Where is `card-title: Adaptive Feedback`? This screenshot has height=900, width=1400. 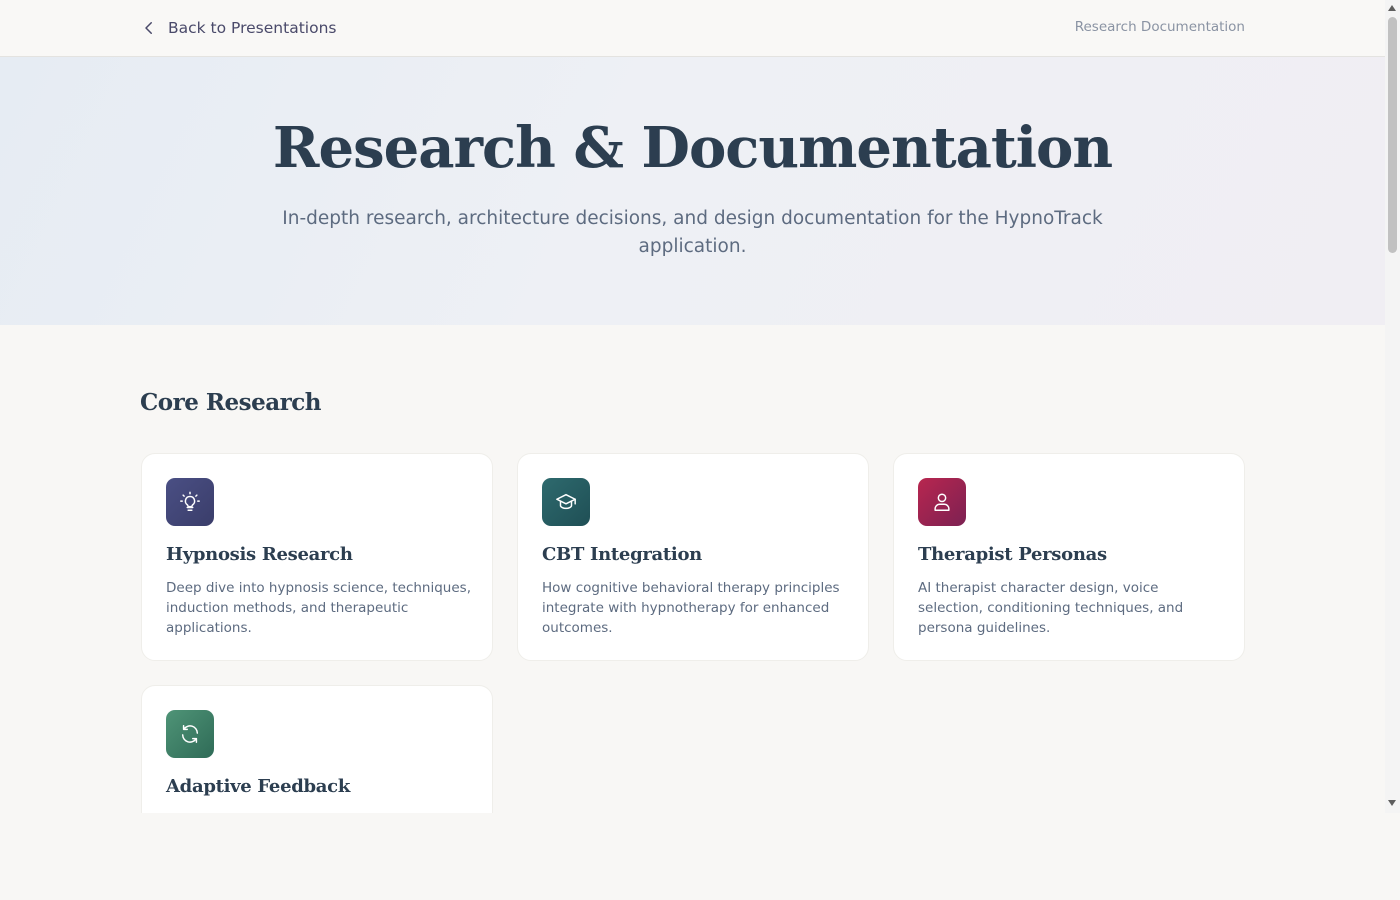
card-title: Adaptive Feedback is located at coordinates (258, 786).